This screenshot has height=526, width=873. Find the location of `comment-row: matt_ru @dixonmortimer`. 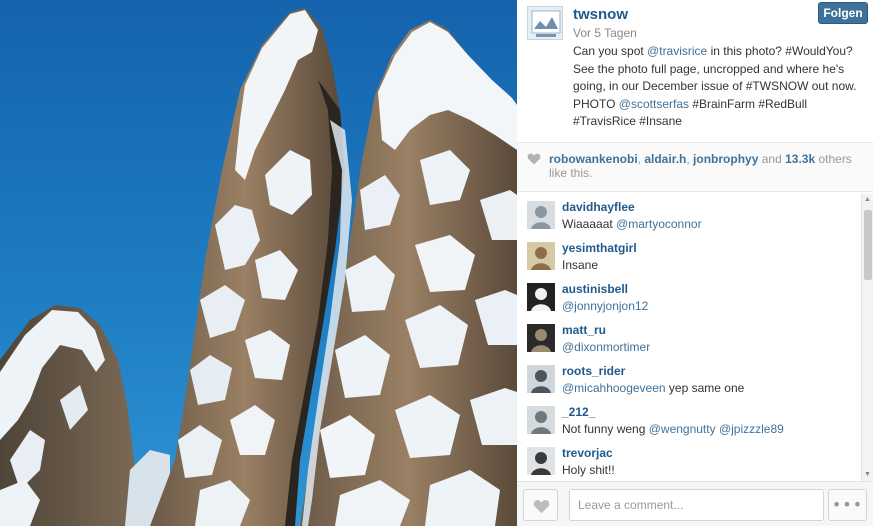

comment-row: matt_ru @dixonmortimer is located at coordinates (692, 336).